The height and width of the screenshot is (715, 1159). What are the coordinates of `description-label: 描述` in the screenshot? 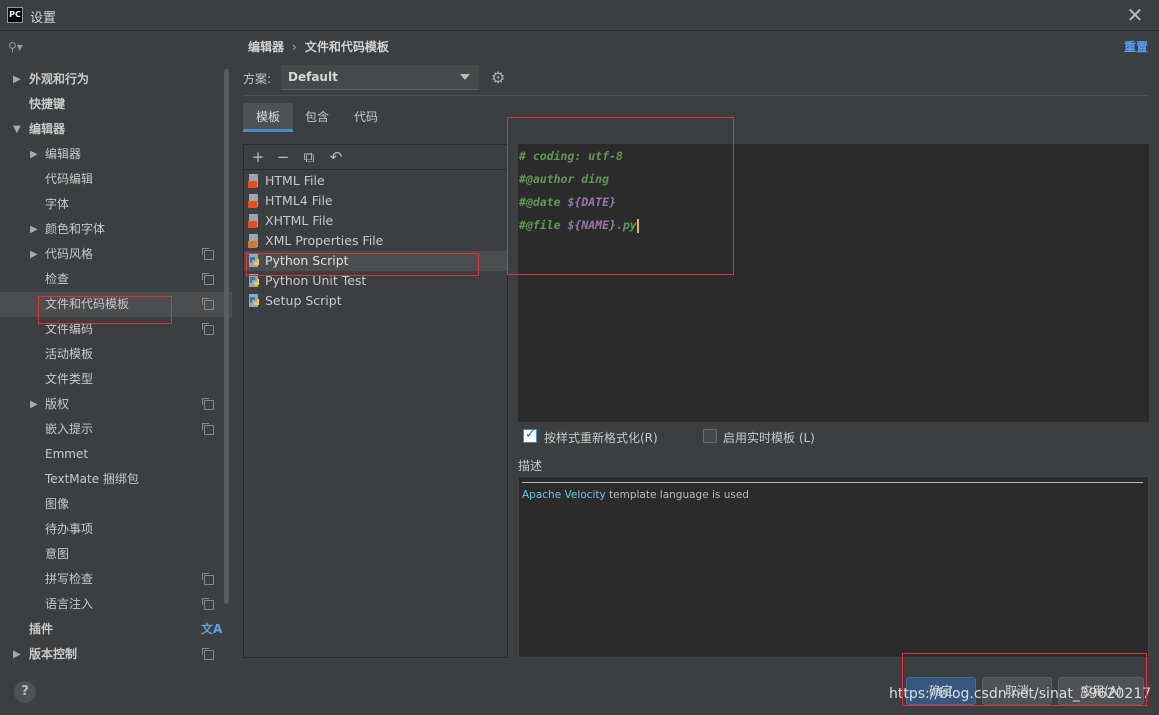 It's located at (530, 466).